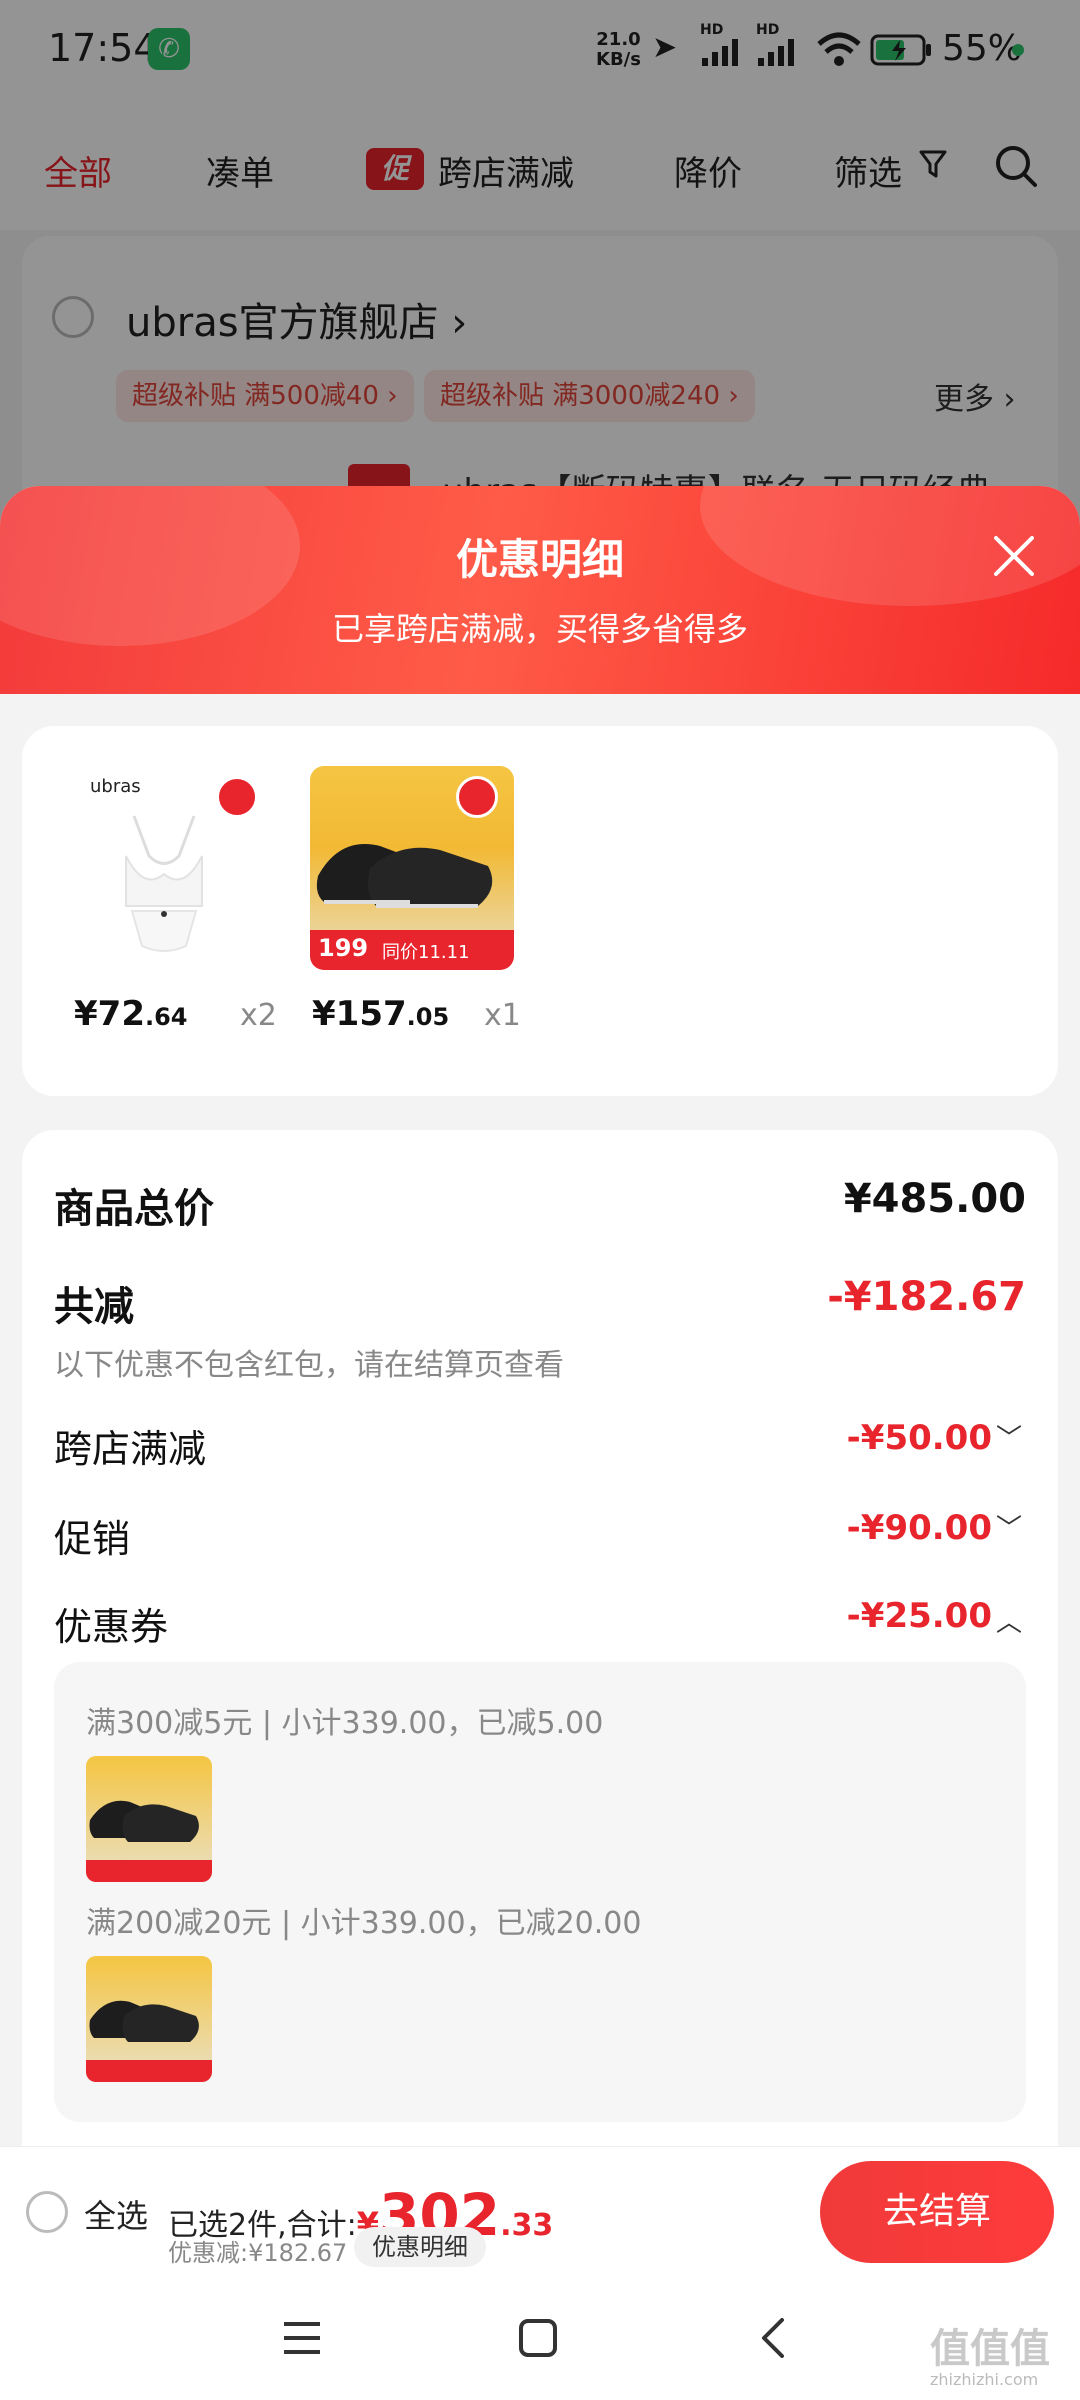 The width and height of the screenshot is (1080, 2400). Describe the element at coordinates (919, 1438) in the screenshot. I see `cross-store-value: -¥50.00` at that location.